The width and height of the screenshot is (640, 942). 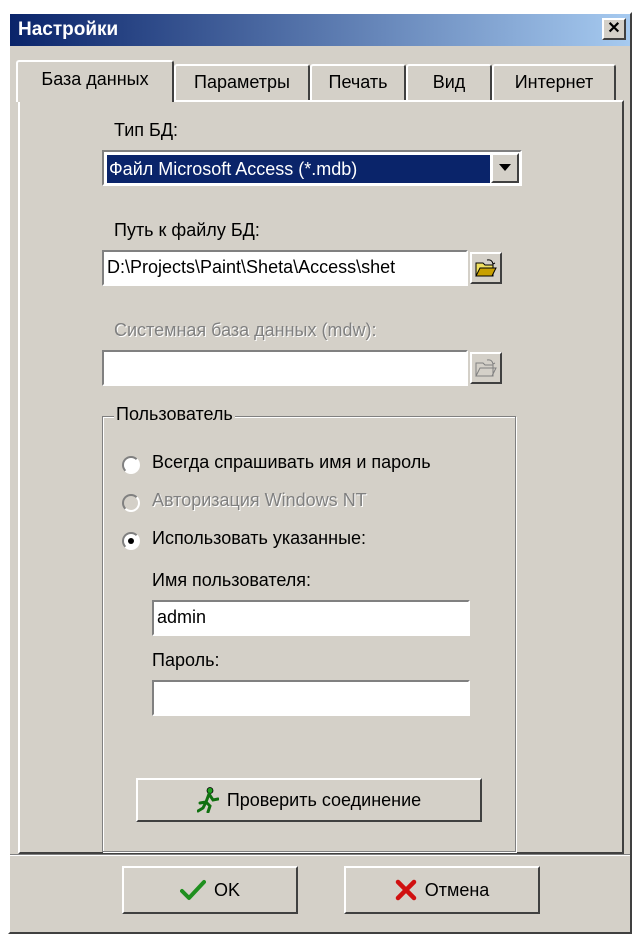 I want to click on ok-label: OK, so click(x=226, y=889).